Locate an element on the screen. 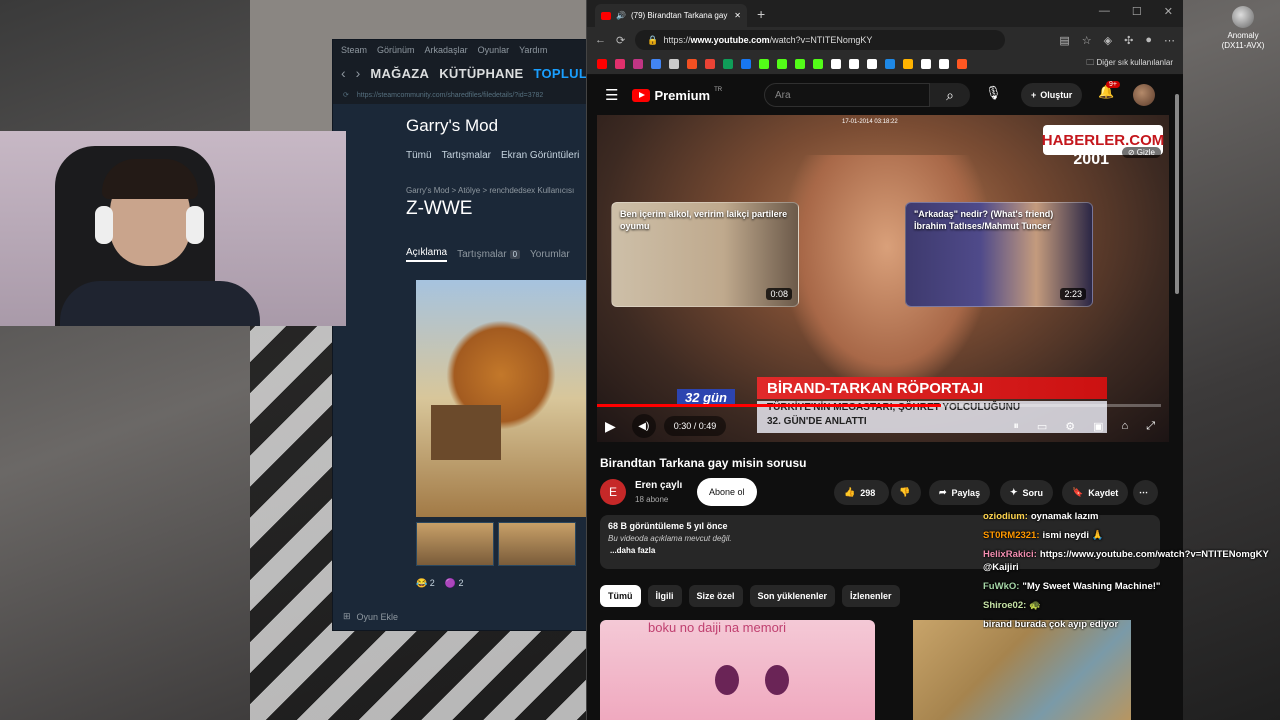 This screenshot has width=1280, height=720. maximize-icon: ☐ is located at coordinates (1137, 11).